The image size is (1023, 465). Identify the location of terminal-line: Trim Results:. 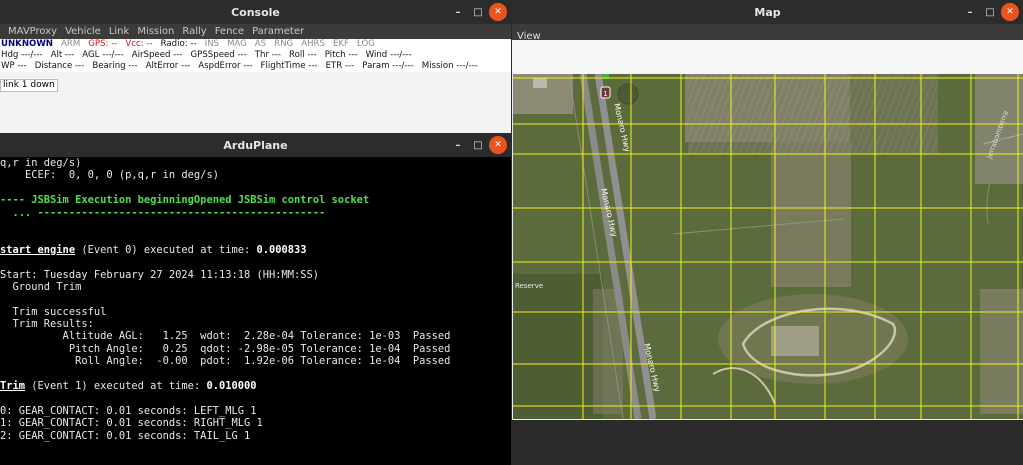
(47, 324).